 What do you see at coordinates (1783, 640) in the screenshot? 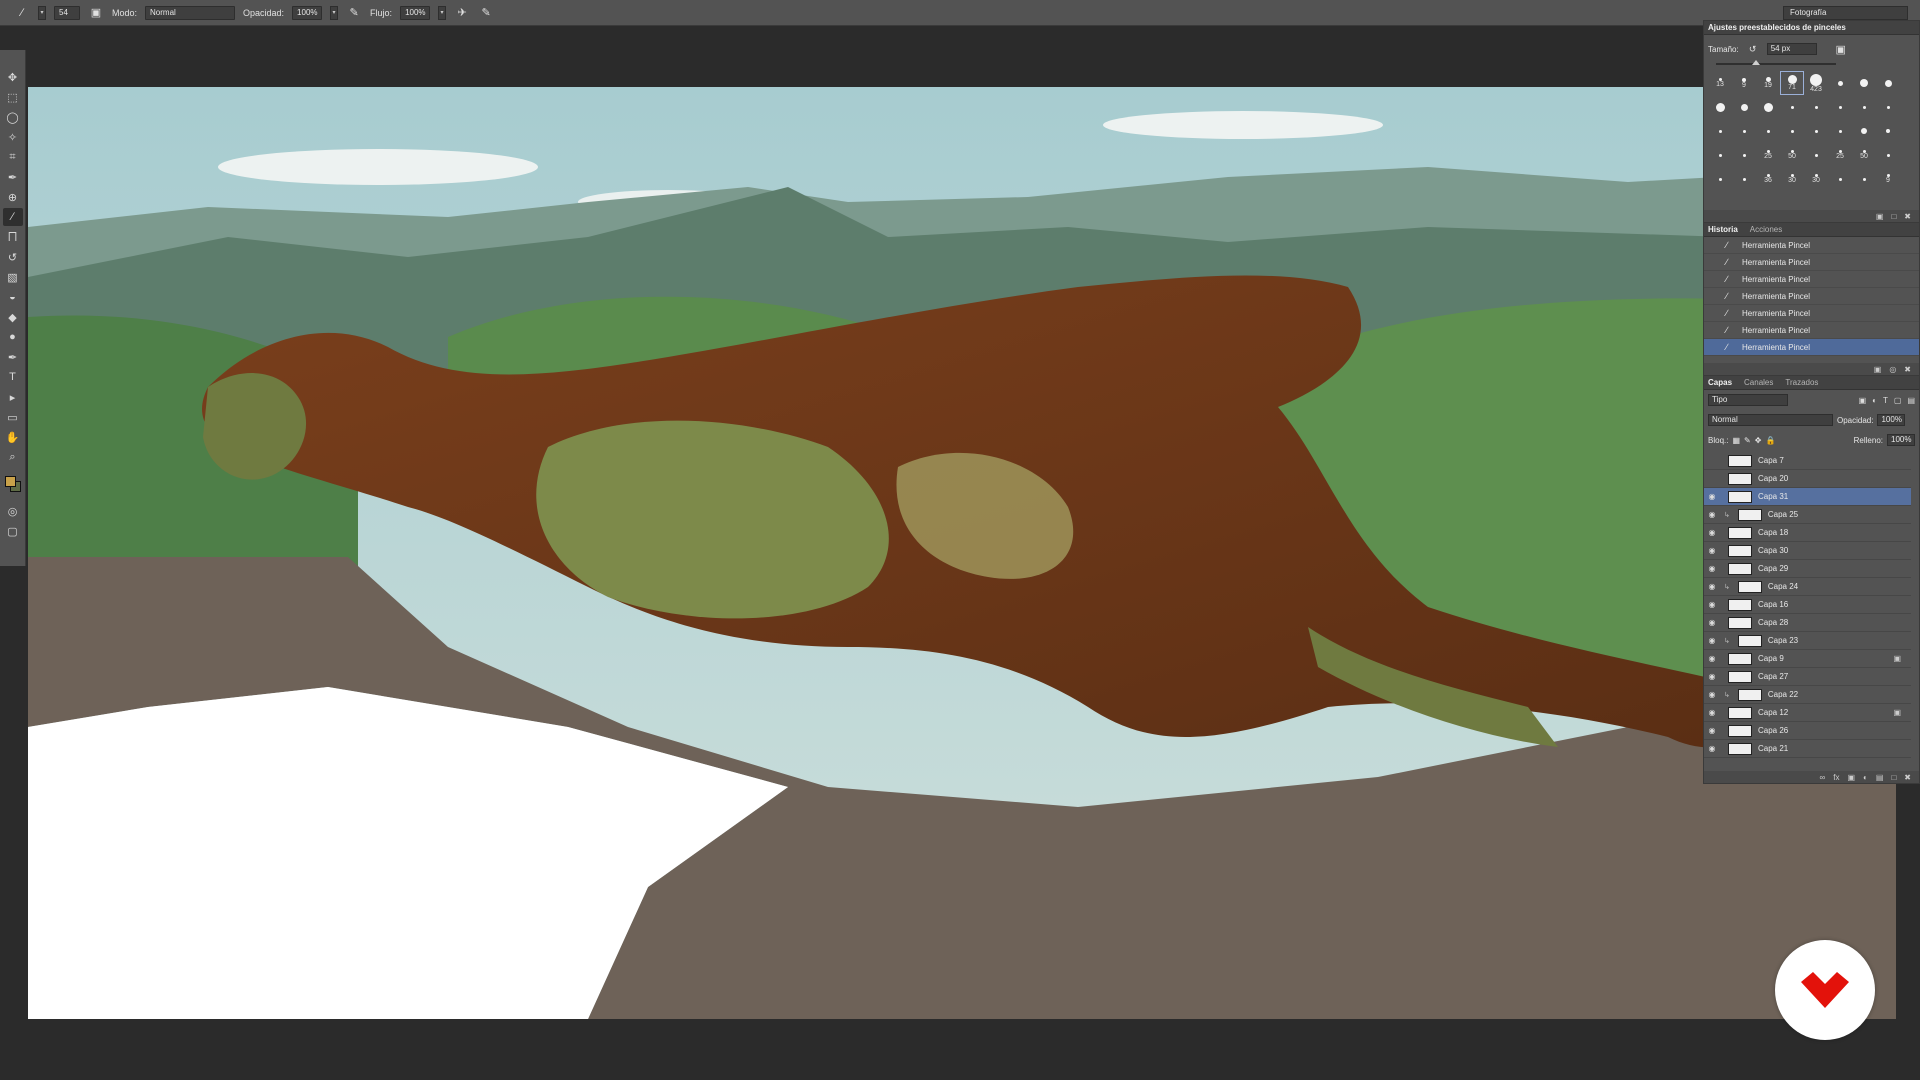
I see `layer-name: Capa 23` at bounding box center [1783, 640].